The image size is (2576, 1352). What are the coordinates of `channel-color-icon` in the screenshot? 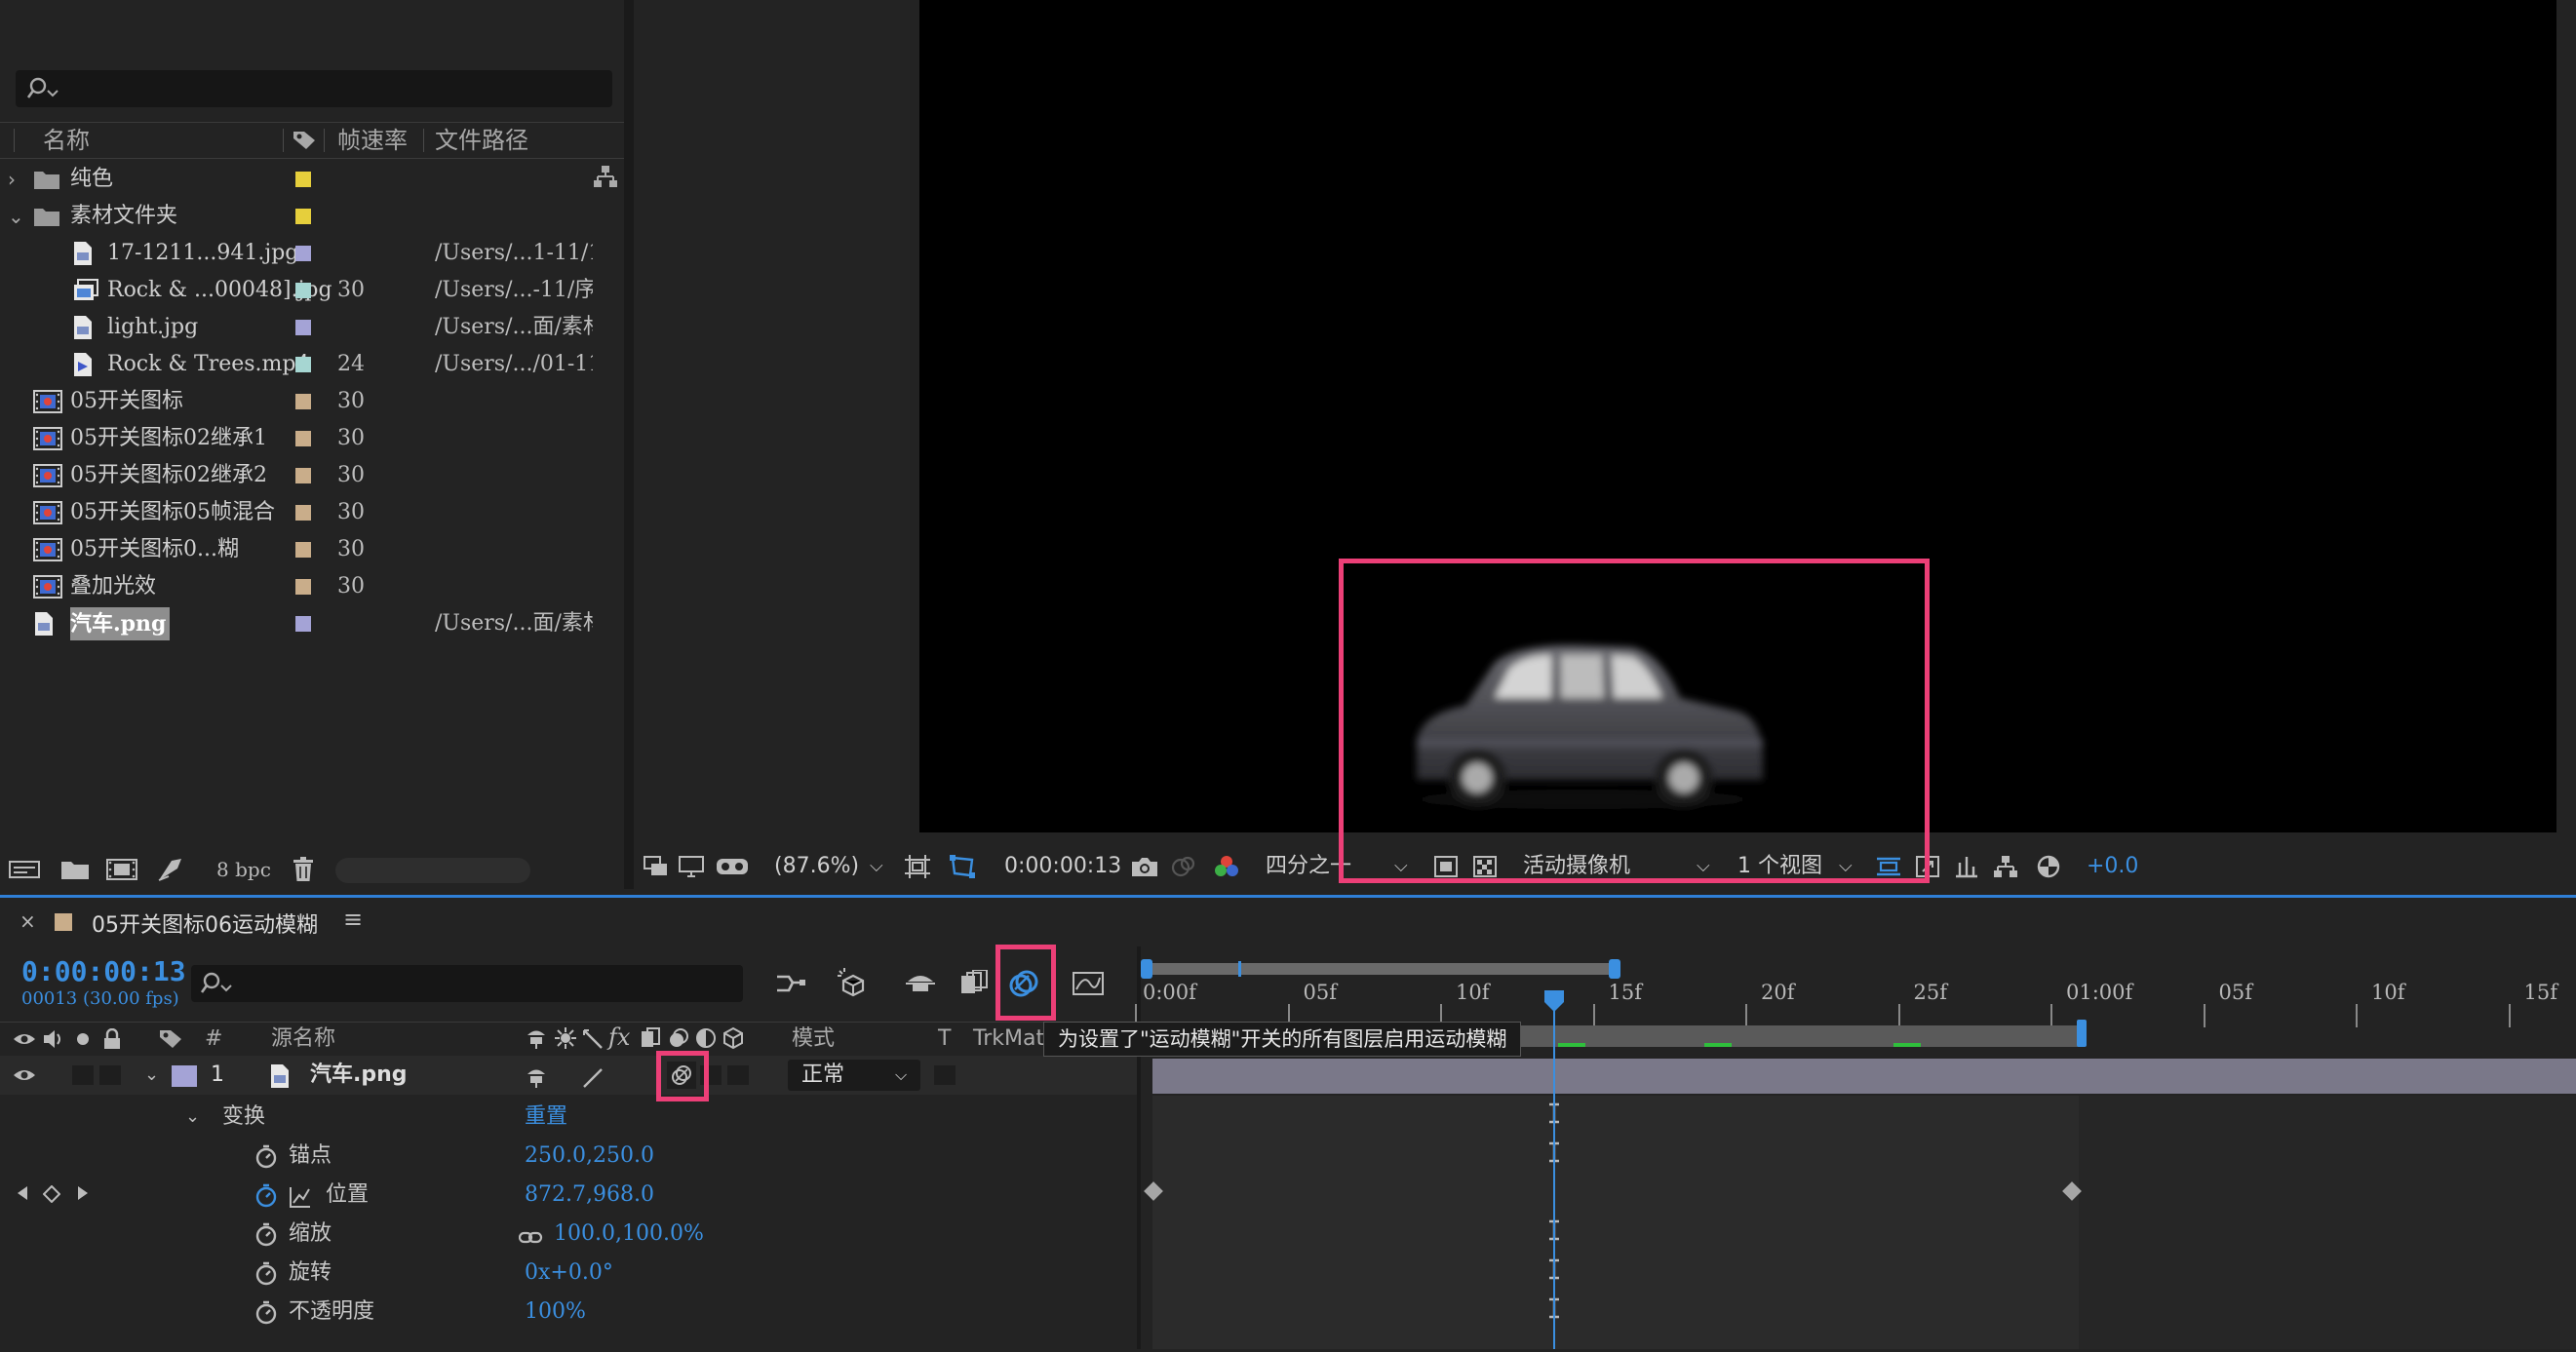 It's located at (1226, 866).